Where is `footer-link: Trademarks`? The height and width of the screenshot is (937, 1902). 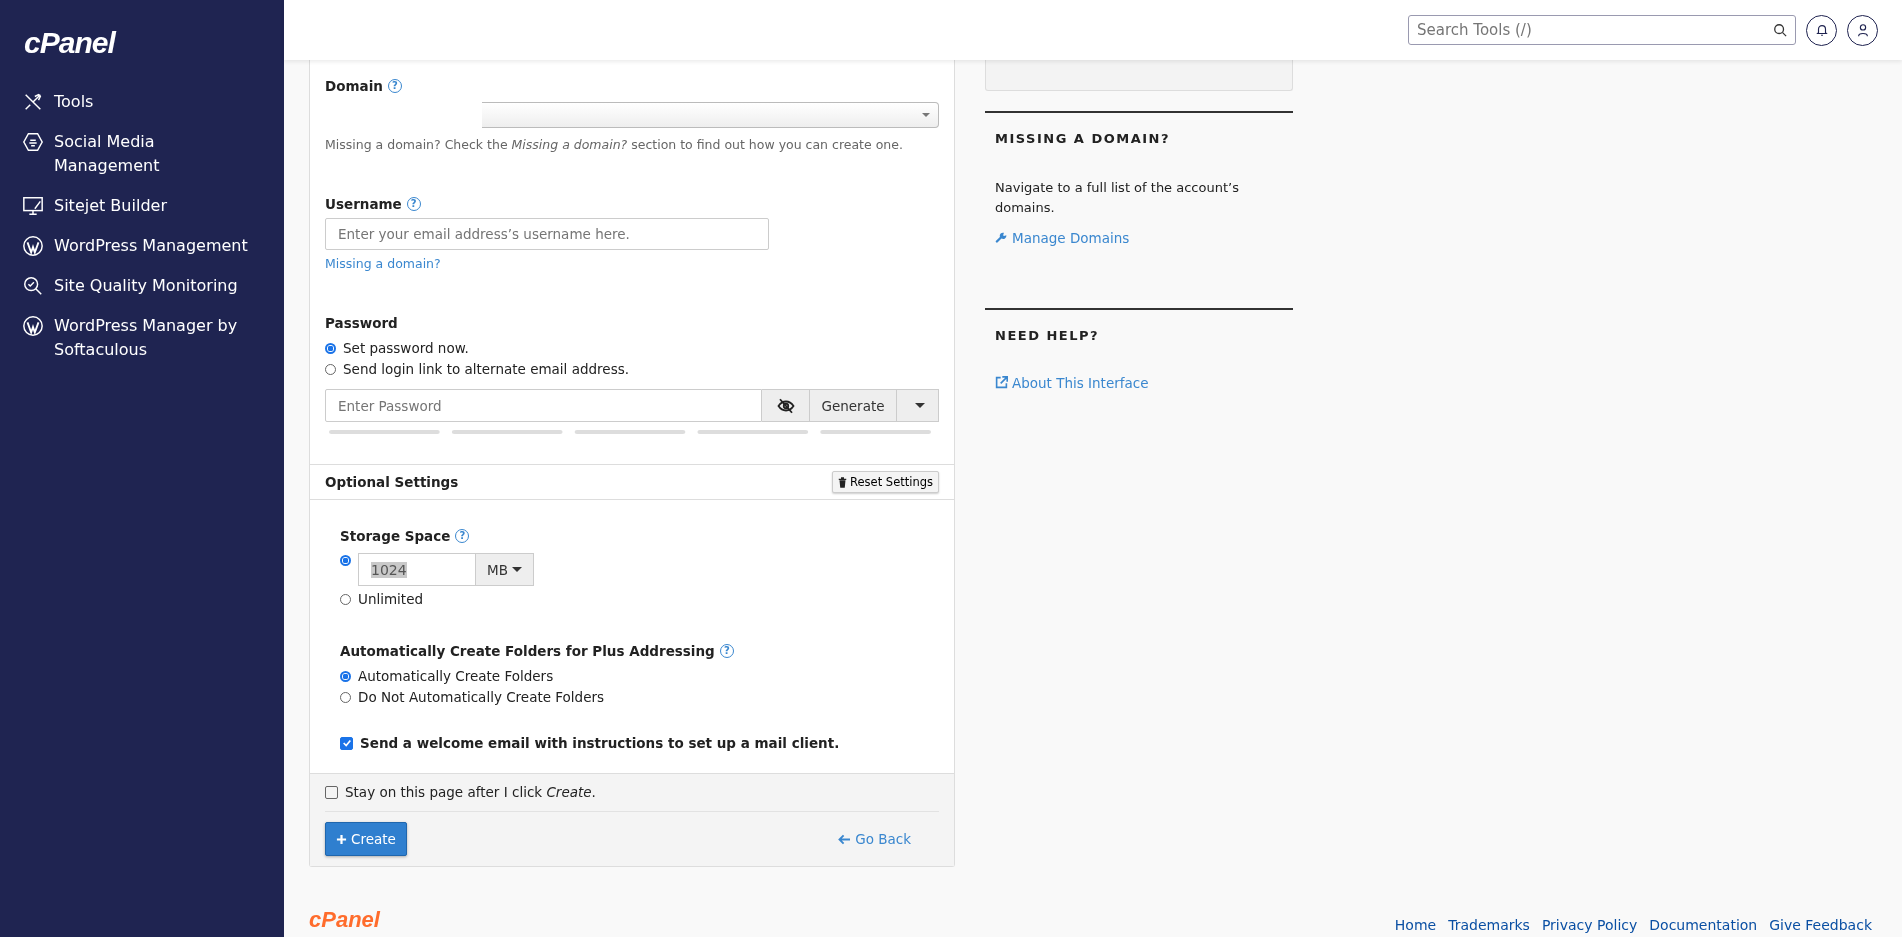 footer-link: Trademarks is located at coordinates (1489, 925).